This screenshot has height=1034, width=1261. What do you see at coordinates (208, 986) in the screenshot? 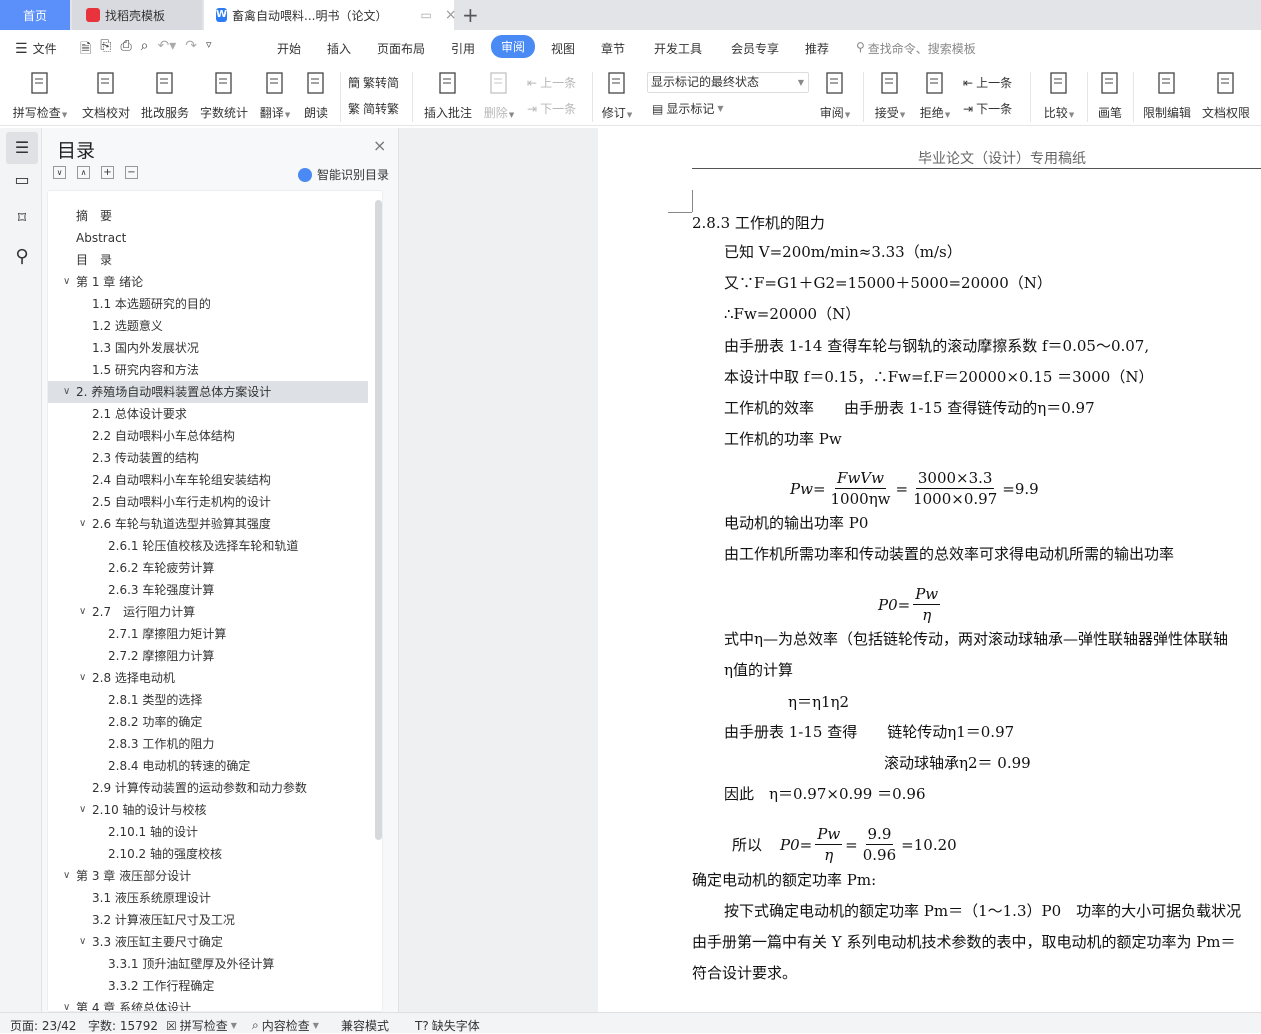
I see `toc-item: 3.3.2 工作行程确定` at bounding box center [208, 986].